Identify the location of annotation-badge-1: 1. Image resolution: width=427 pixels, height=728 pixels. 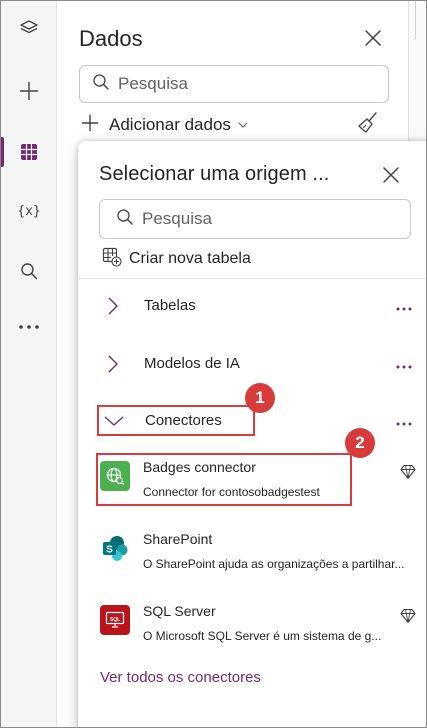
(260, 398).